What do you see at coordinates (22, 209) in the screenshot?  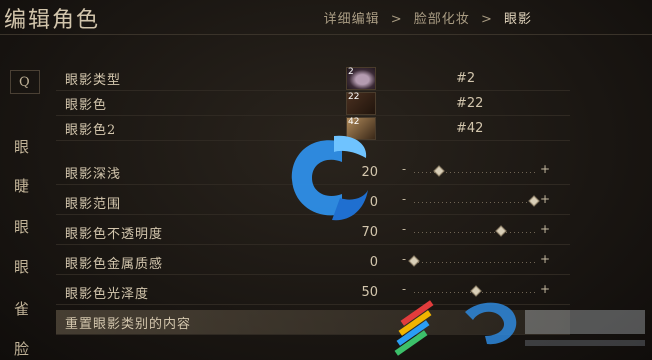 I see `sidebar: Q 眼 睫 眼 眼 雀 脸` at bounding box center [22, 209].